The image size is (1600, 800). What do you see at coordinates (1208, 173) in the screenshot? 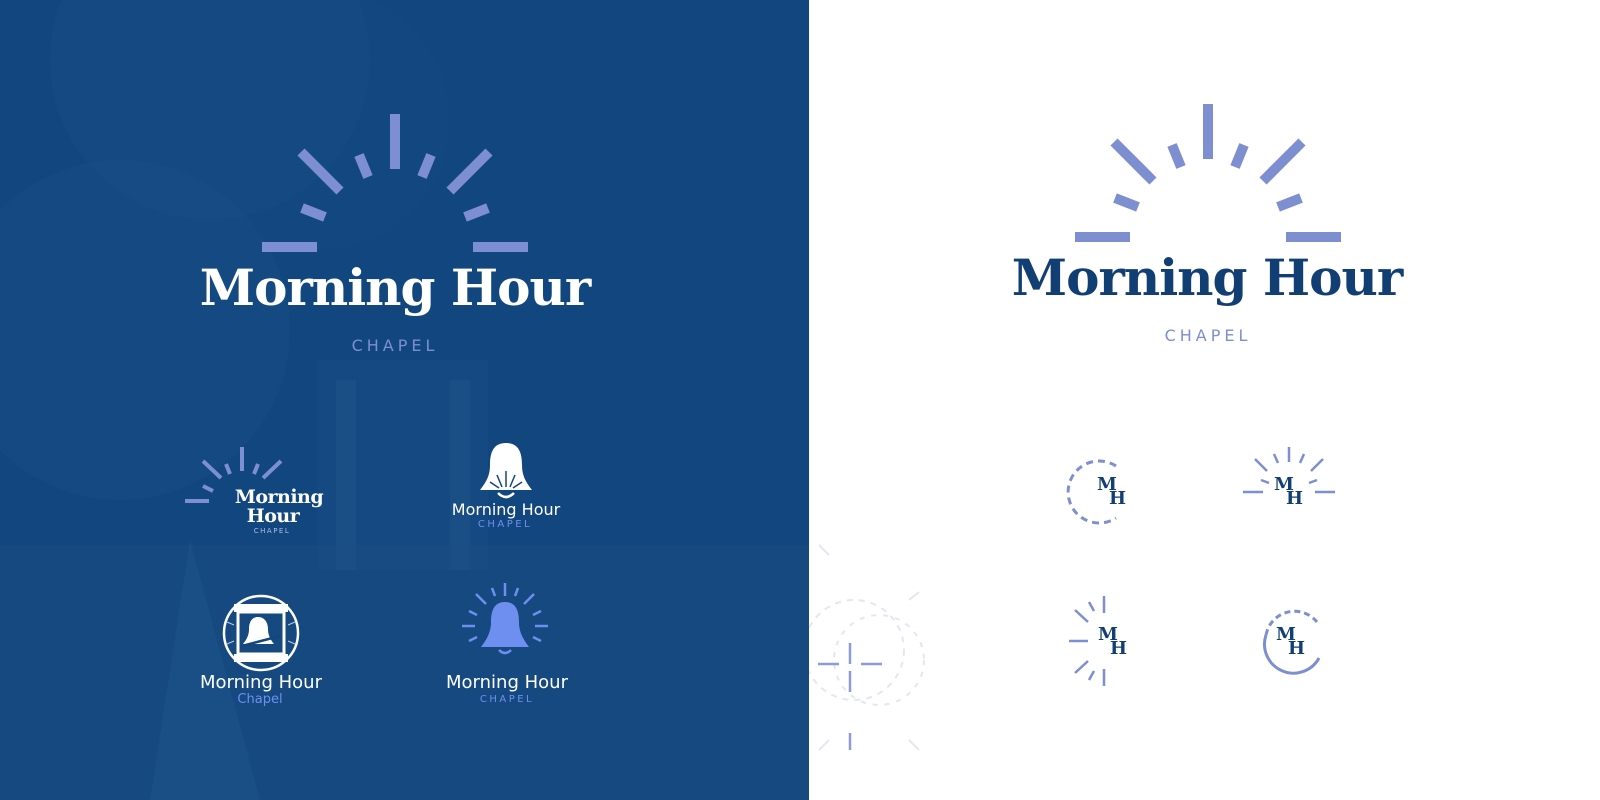
I see `sunrise-rays-icon-light` at bounding box center [1208, 173].